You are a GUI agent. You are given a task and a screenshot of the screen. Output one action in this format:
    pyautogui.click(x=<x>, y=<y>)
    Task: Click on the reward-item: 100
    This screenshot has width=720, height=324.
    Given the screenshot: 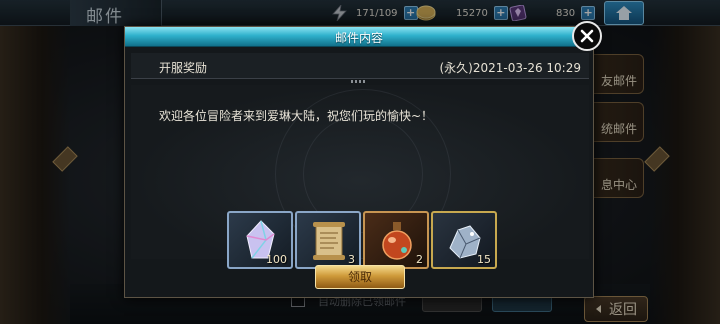 What is the action you would take?
    pyautogui.click(x=260, y=240)
    